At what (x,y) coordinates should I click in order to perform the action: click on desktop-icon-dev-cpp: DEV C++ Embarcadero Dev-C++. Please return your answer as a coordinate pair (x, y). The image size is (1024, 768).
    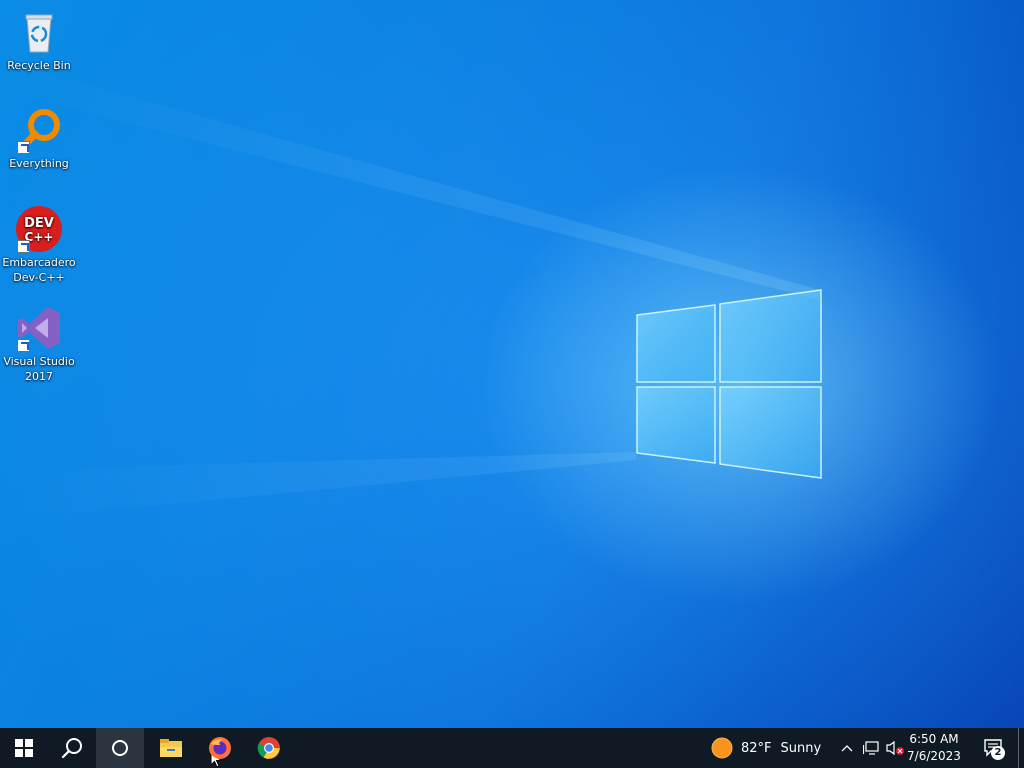
    Looking at the image, I should click on (39, 245).